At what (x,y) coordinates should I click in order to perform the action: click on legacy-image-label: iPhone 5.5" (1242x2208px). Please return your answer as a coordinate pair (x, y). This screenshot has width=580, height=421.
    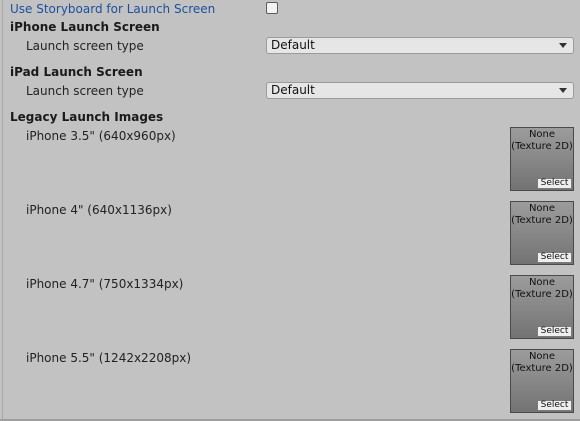
    Looking at the image, I should click on (108, 358).